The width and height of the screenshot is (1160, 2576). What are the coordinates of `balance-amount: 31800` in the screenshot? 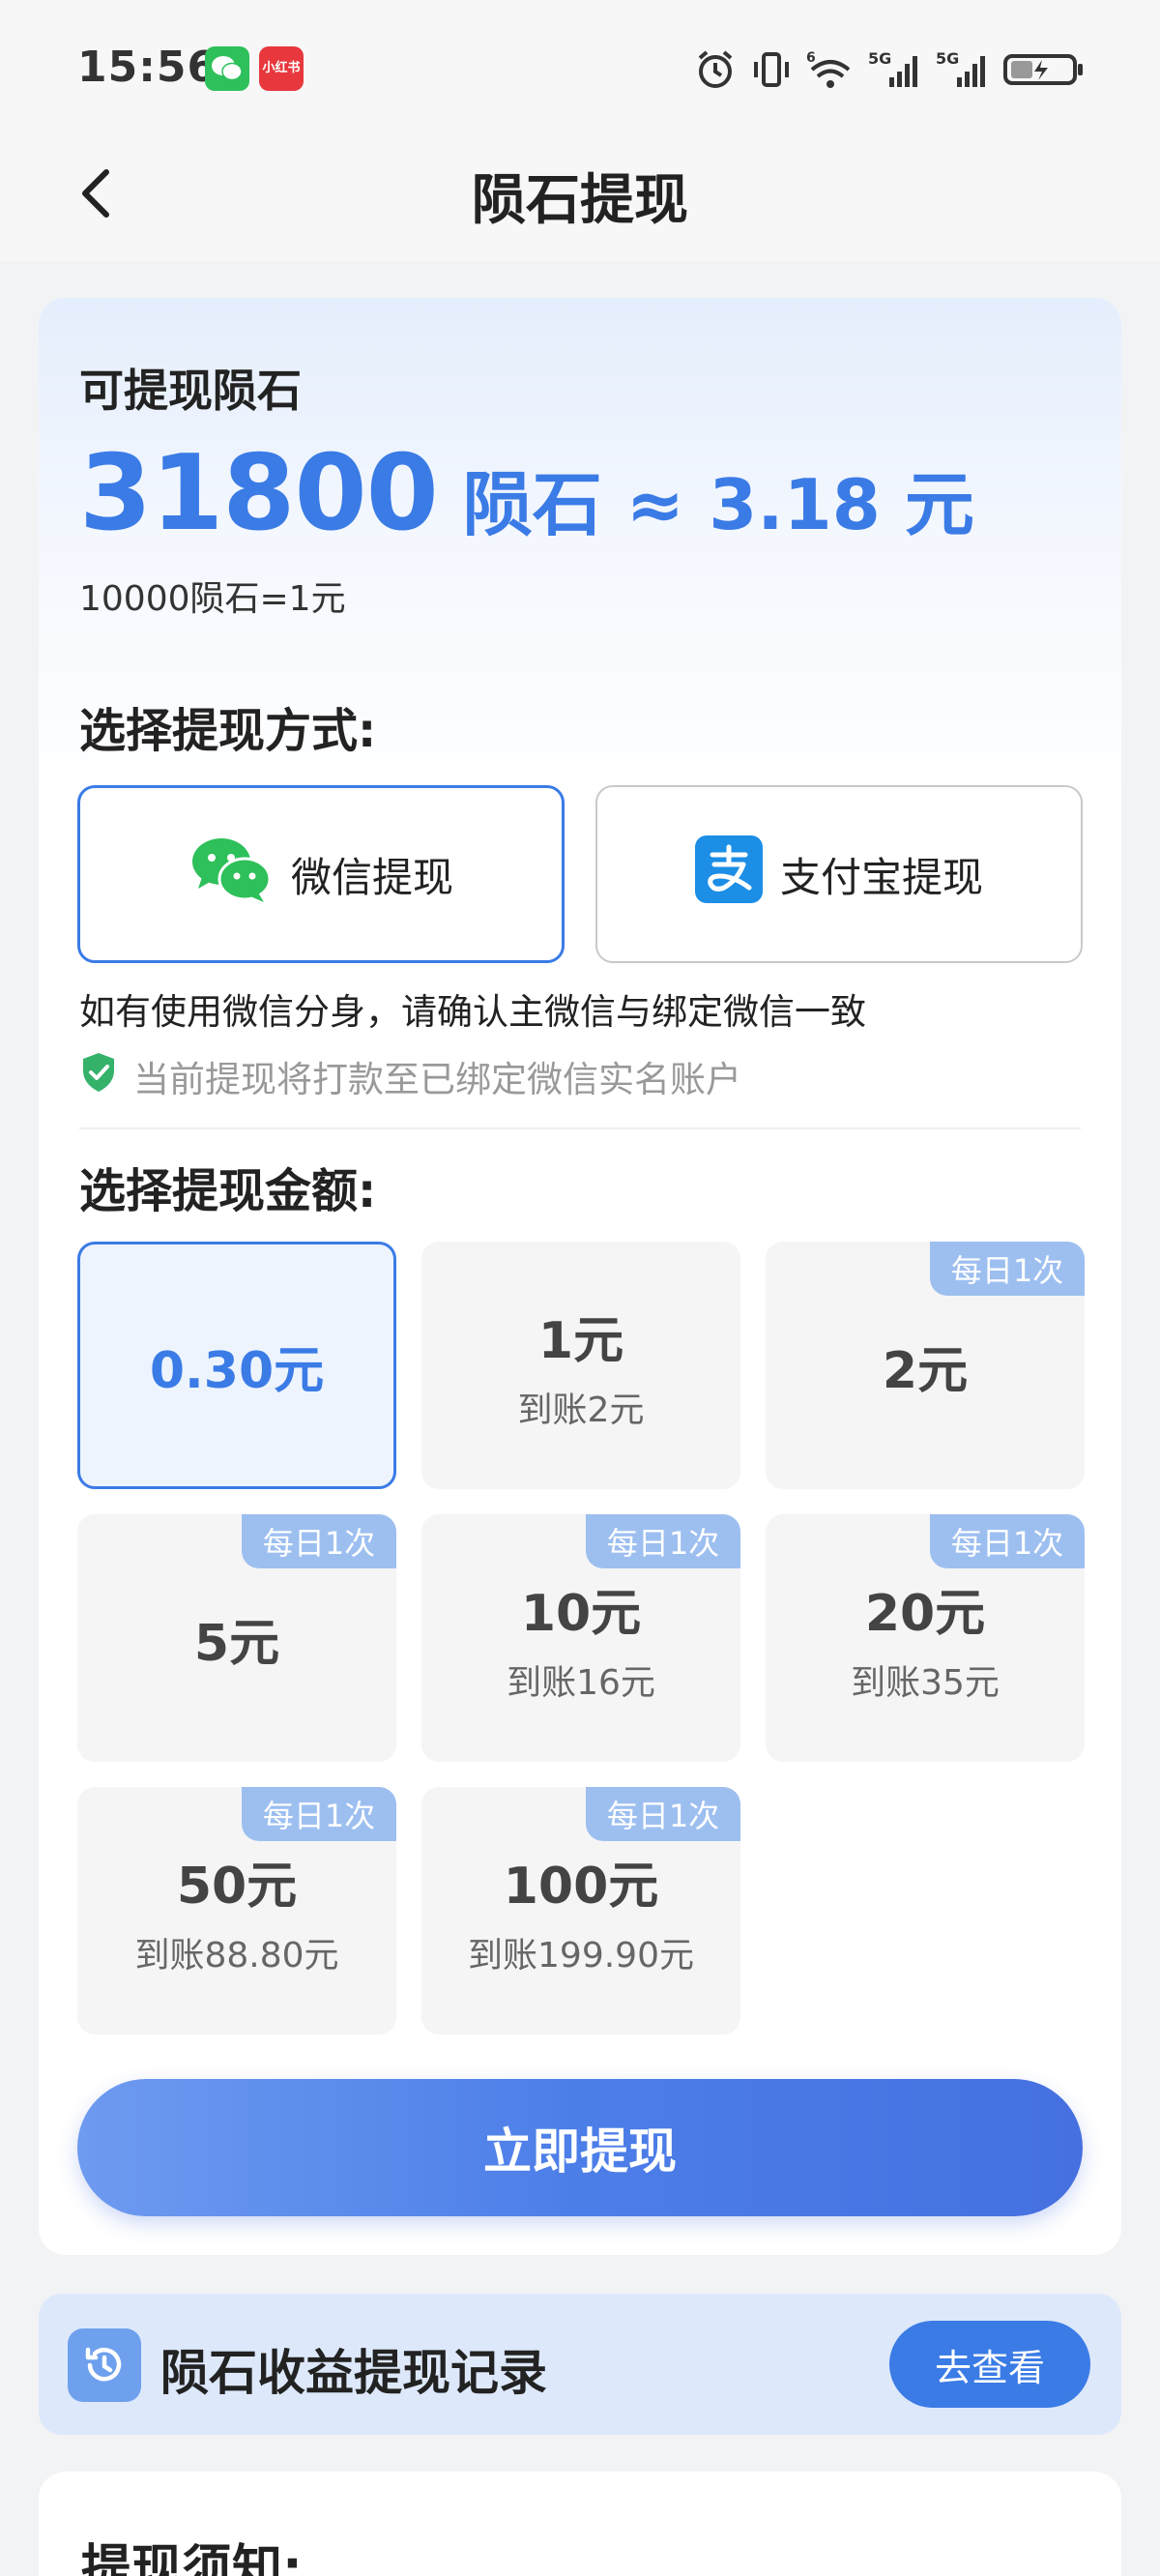 It's located at (259, 493).